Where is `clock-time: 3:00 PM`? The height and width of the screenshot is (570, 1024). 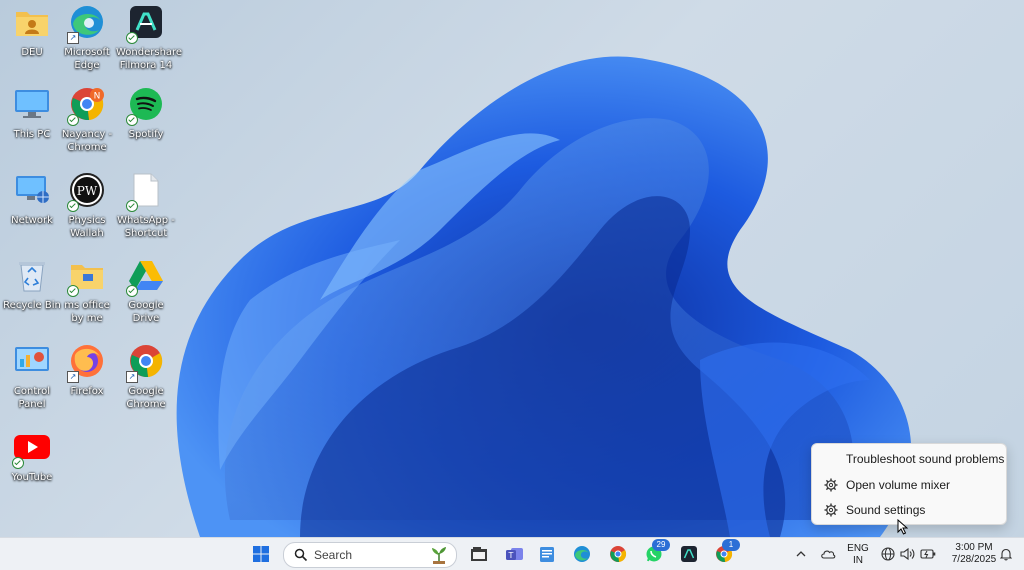
clock-time: 3:00 PM is located at coordinates (974, 547).